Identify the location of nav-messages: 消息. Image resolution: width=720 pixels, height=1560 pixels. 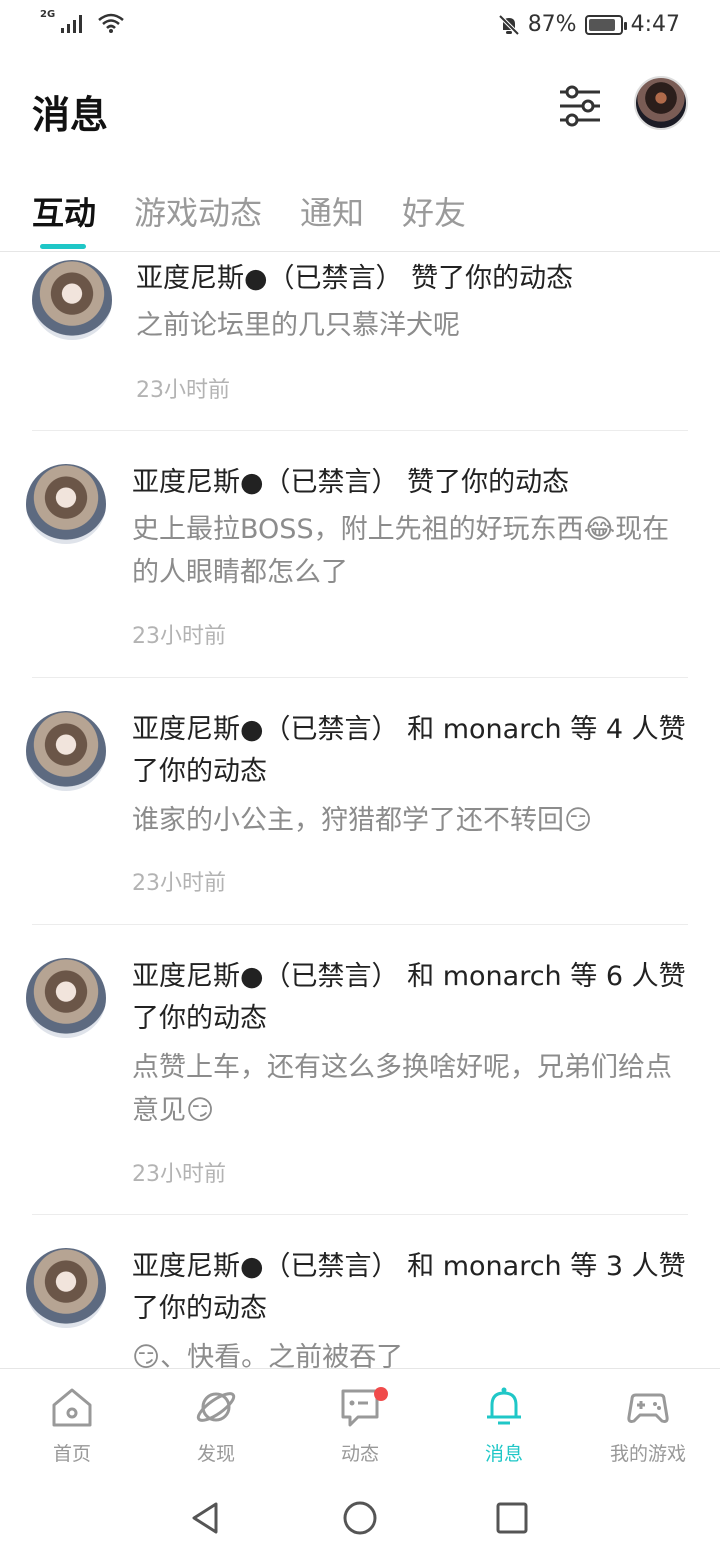
(504, 1423).